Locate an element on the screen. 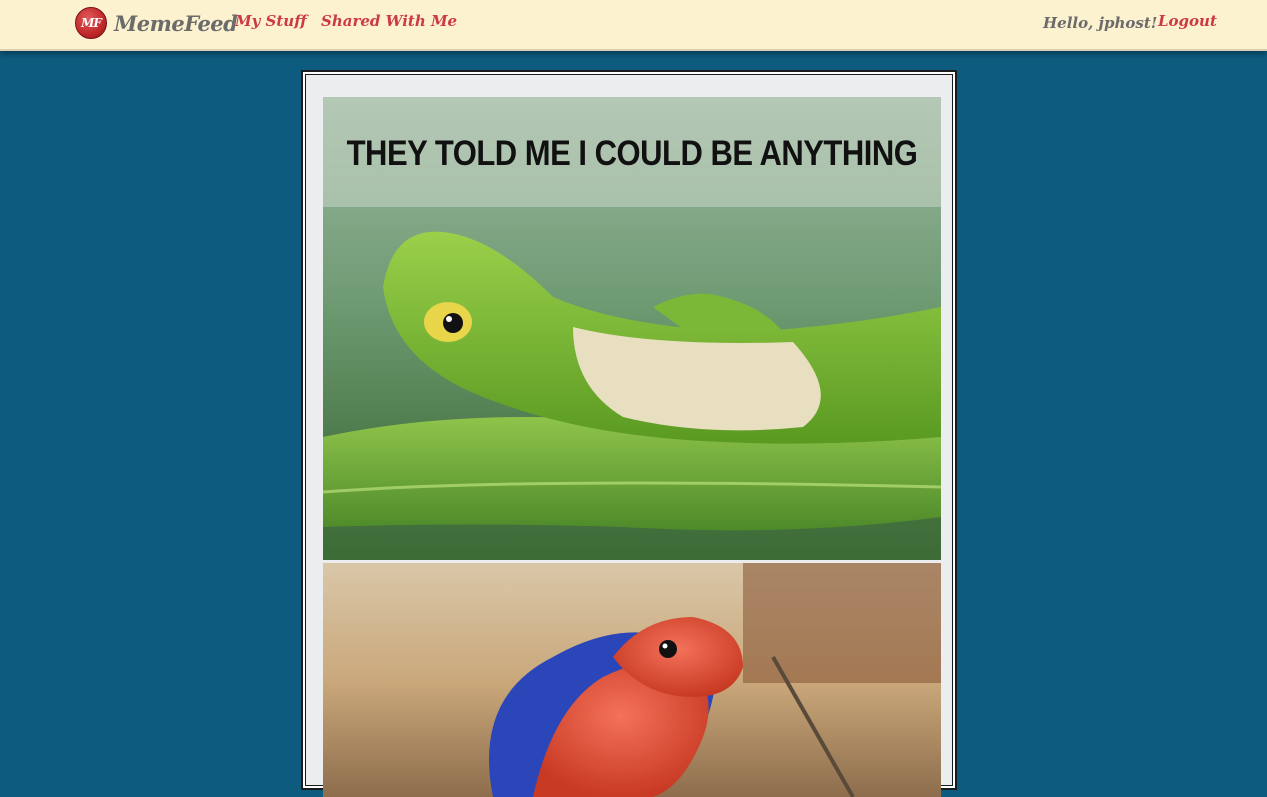 The width and height of the screenshot is (1267, 797). user-greeting: Hello, jphost! is located at coordinates (1100, 23).